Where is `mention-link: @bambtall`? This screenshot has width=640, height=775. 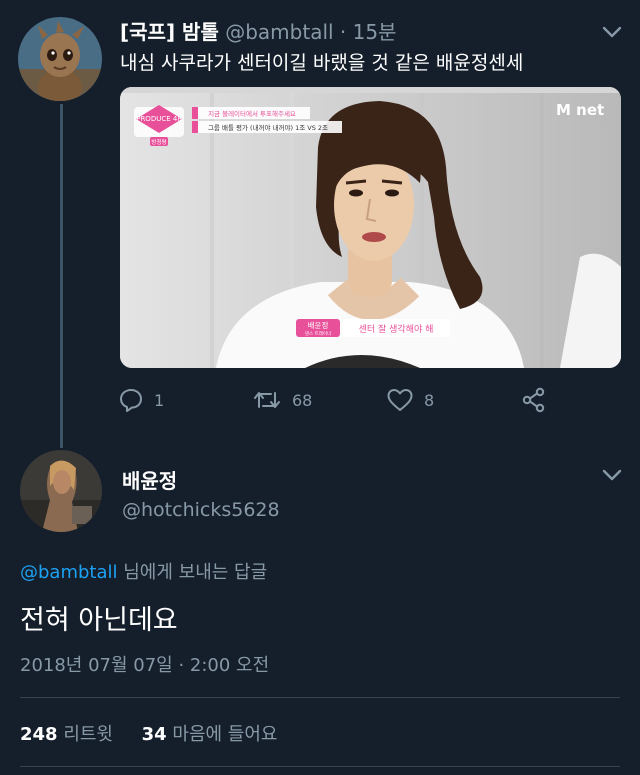 mention-link: @bambtall is located at coordinates (69, 572).